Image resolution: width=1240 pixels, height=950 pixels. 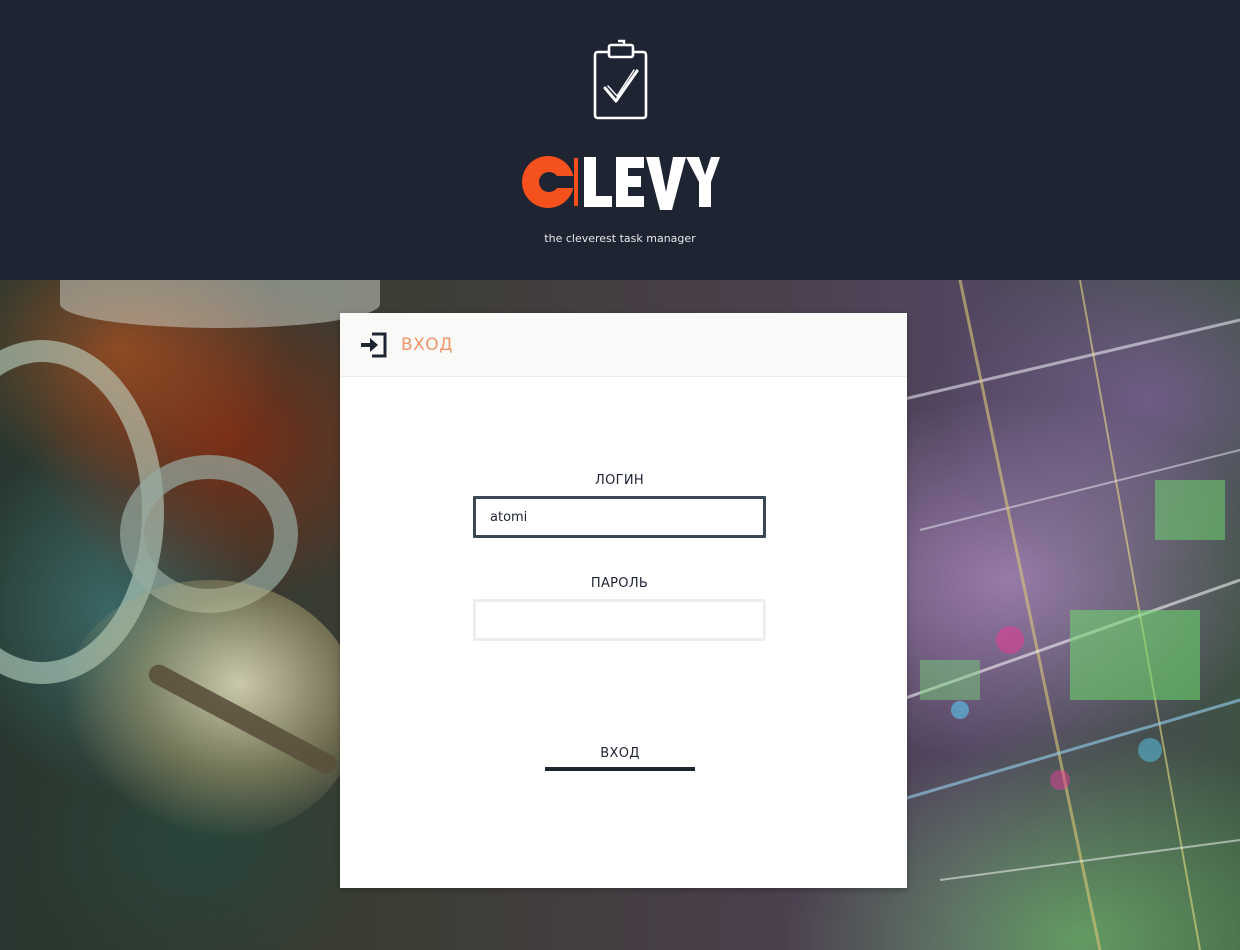 I want to click on login-card-title: ВХОД, so click(x=427, y=345).